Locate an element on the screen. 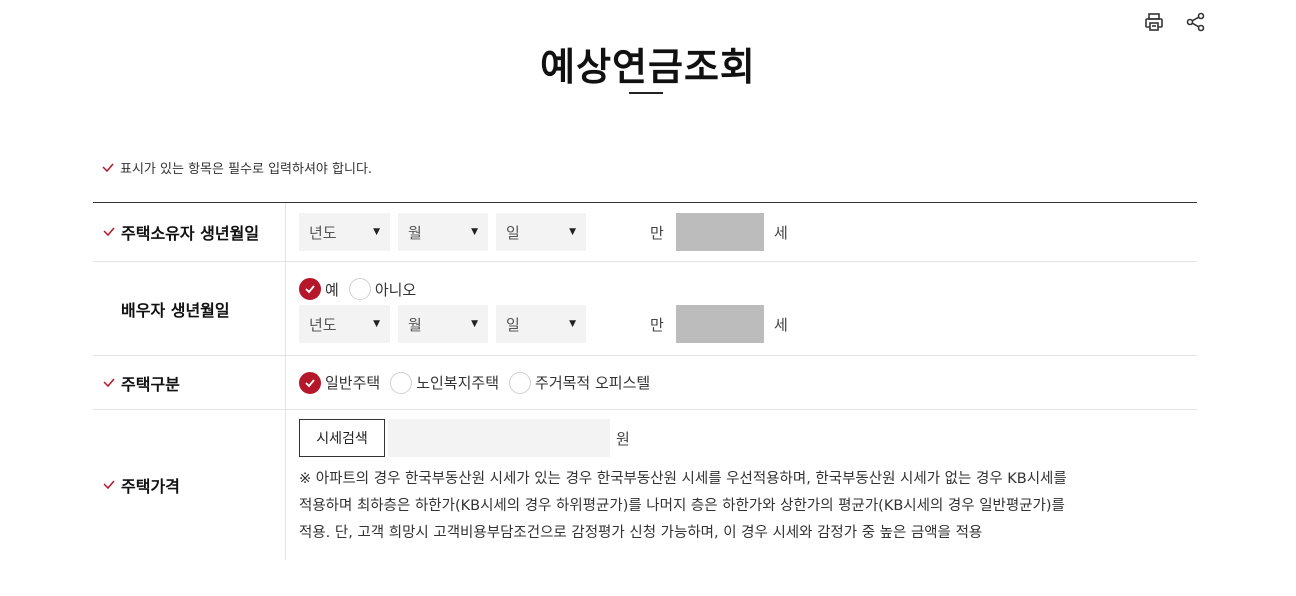  owner-birth-header: 주택소유자 생년월일 is located at coordinates (189, 232).